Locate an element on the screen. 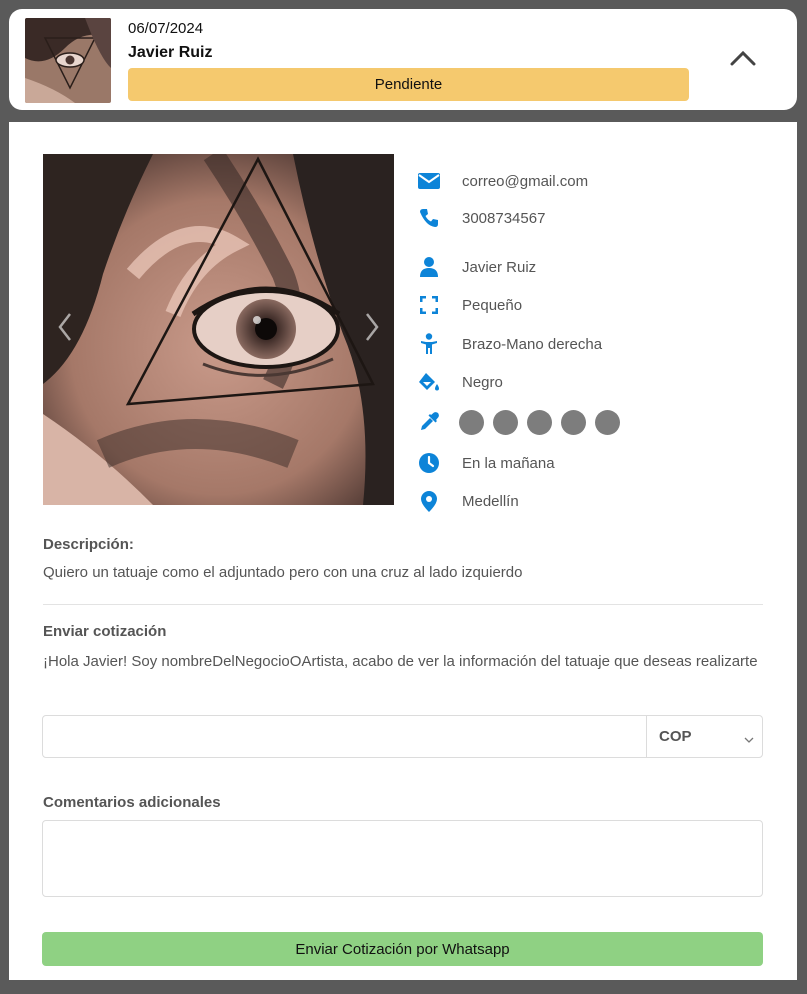 Image resolution: width=807 pixels, height=994 pixels. description-label: Descripción: is located at coordinates (88, 544).